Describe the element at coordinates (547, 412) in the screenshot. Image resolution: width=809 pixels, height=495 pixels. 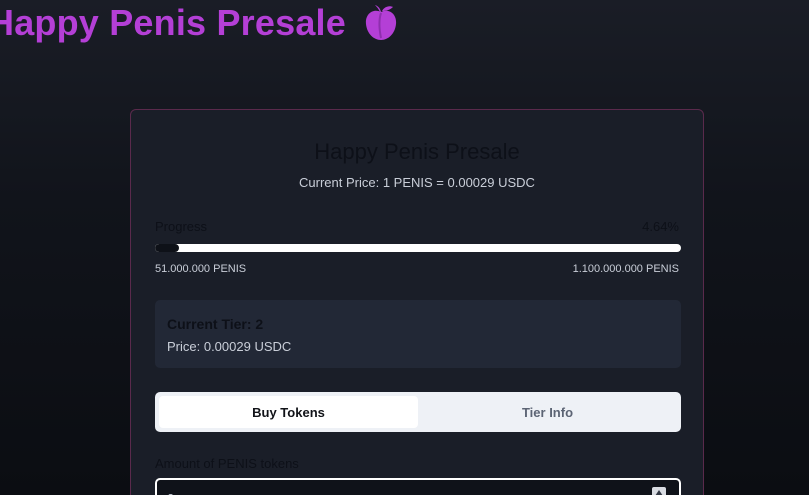
I see `tab-tier-info: Tier Info` at that location.